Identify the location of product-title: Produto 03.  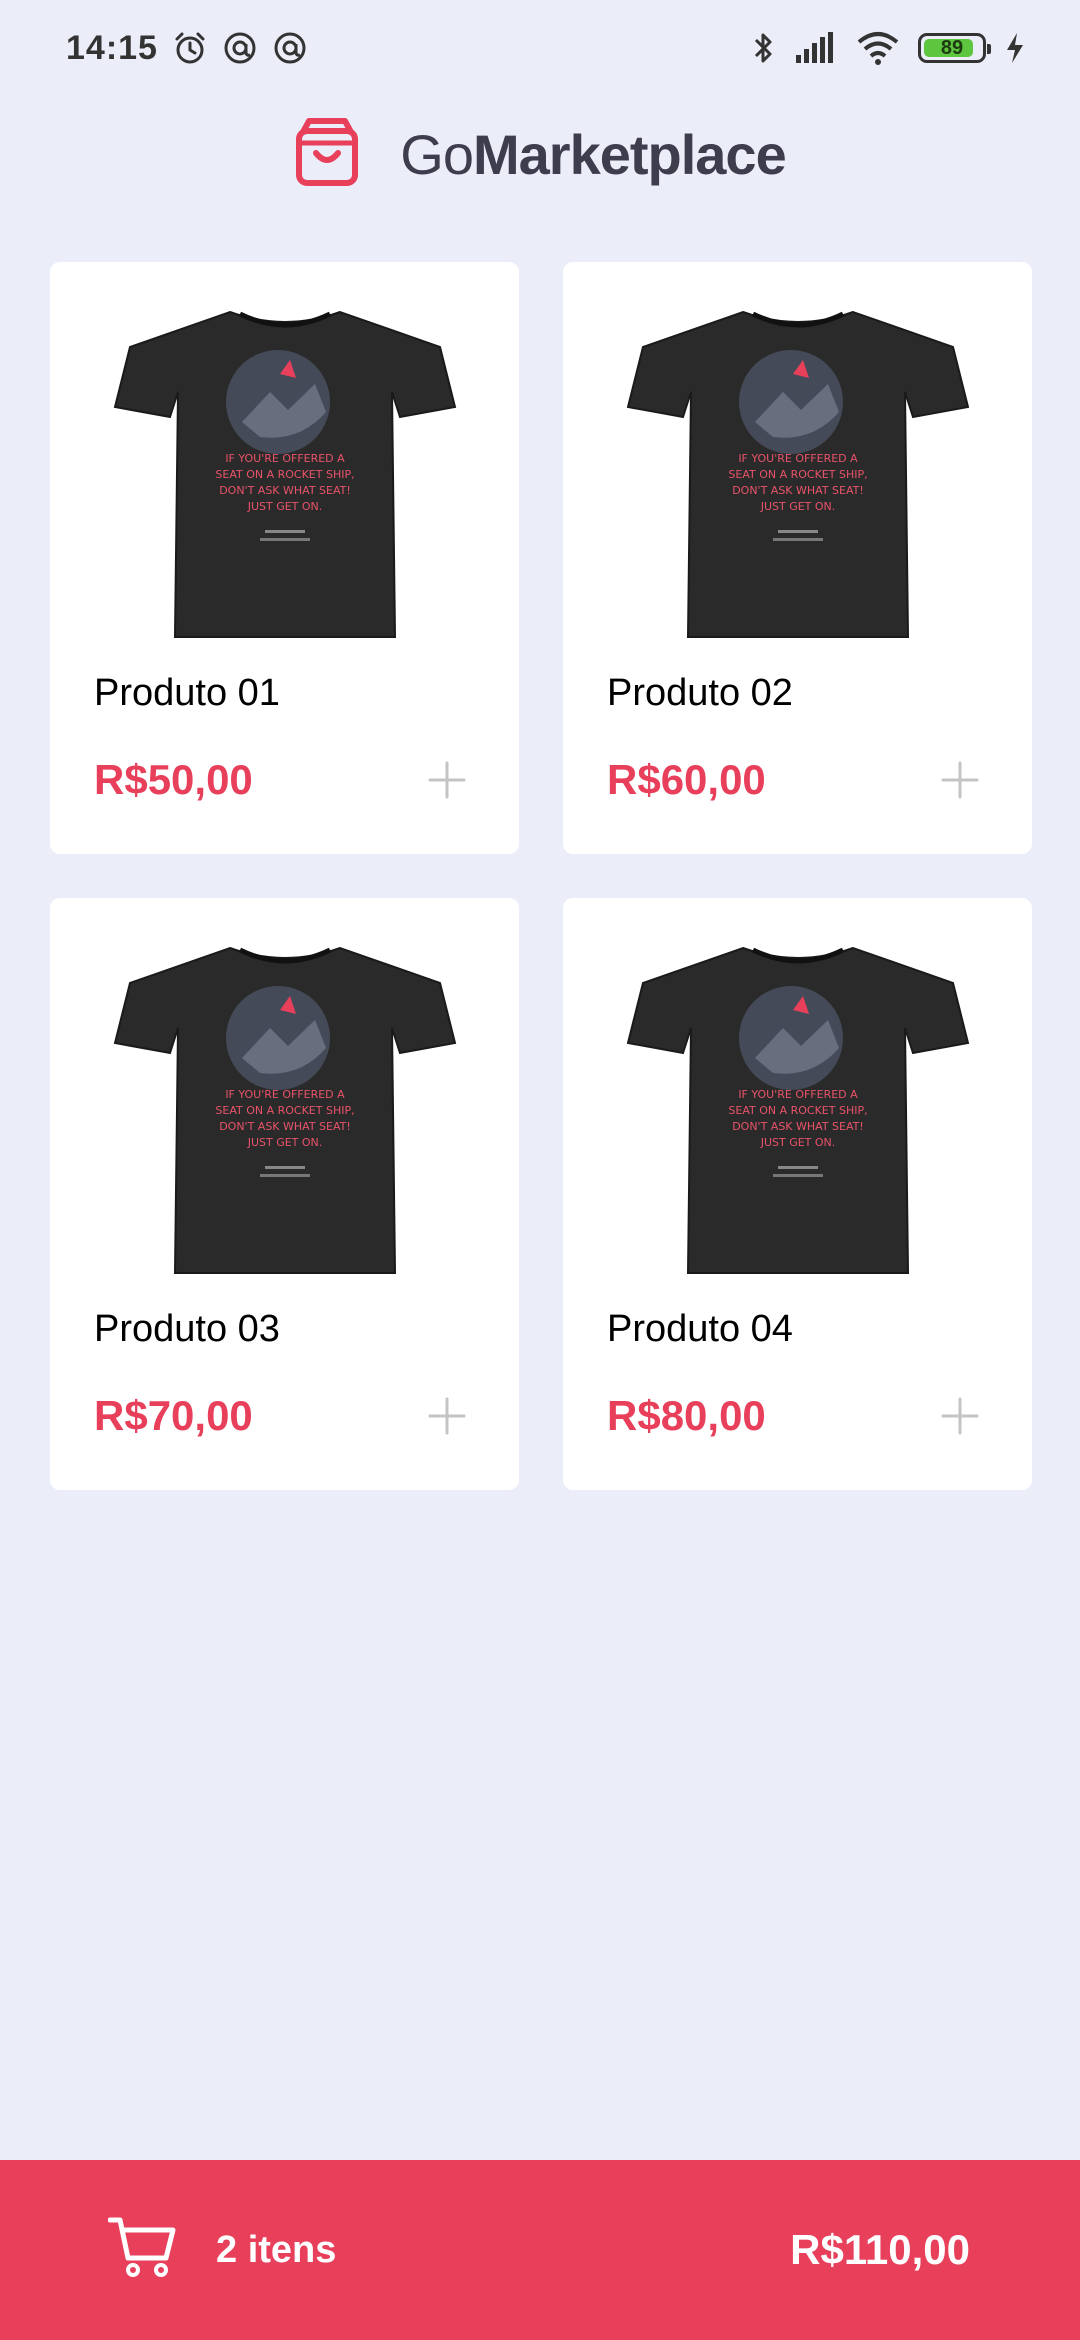
(187, 1329).